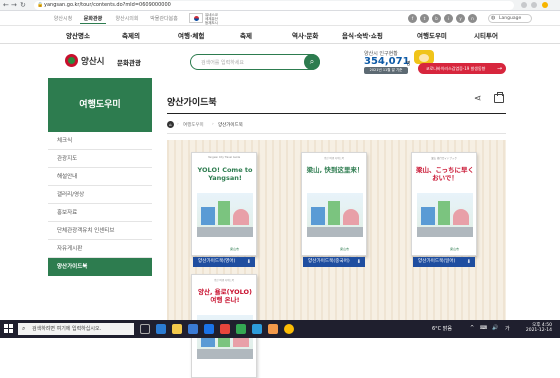  Describe the element at coordinates (145, 329) in the screenshot. I see `task-view-icon` at that location.